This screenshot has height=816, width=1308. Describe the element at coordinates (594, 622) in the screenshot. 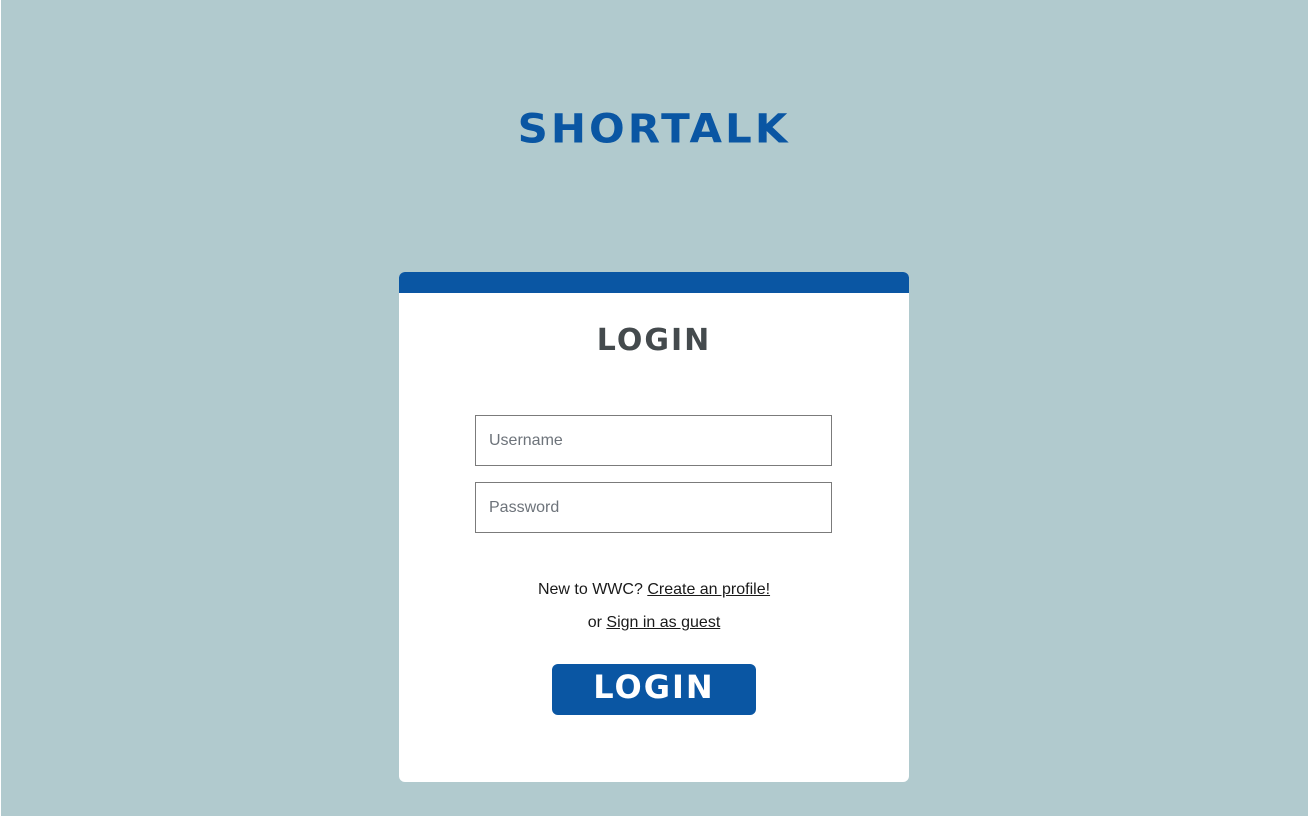

I see `guest-prefix: or` at that location.